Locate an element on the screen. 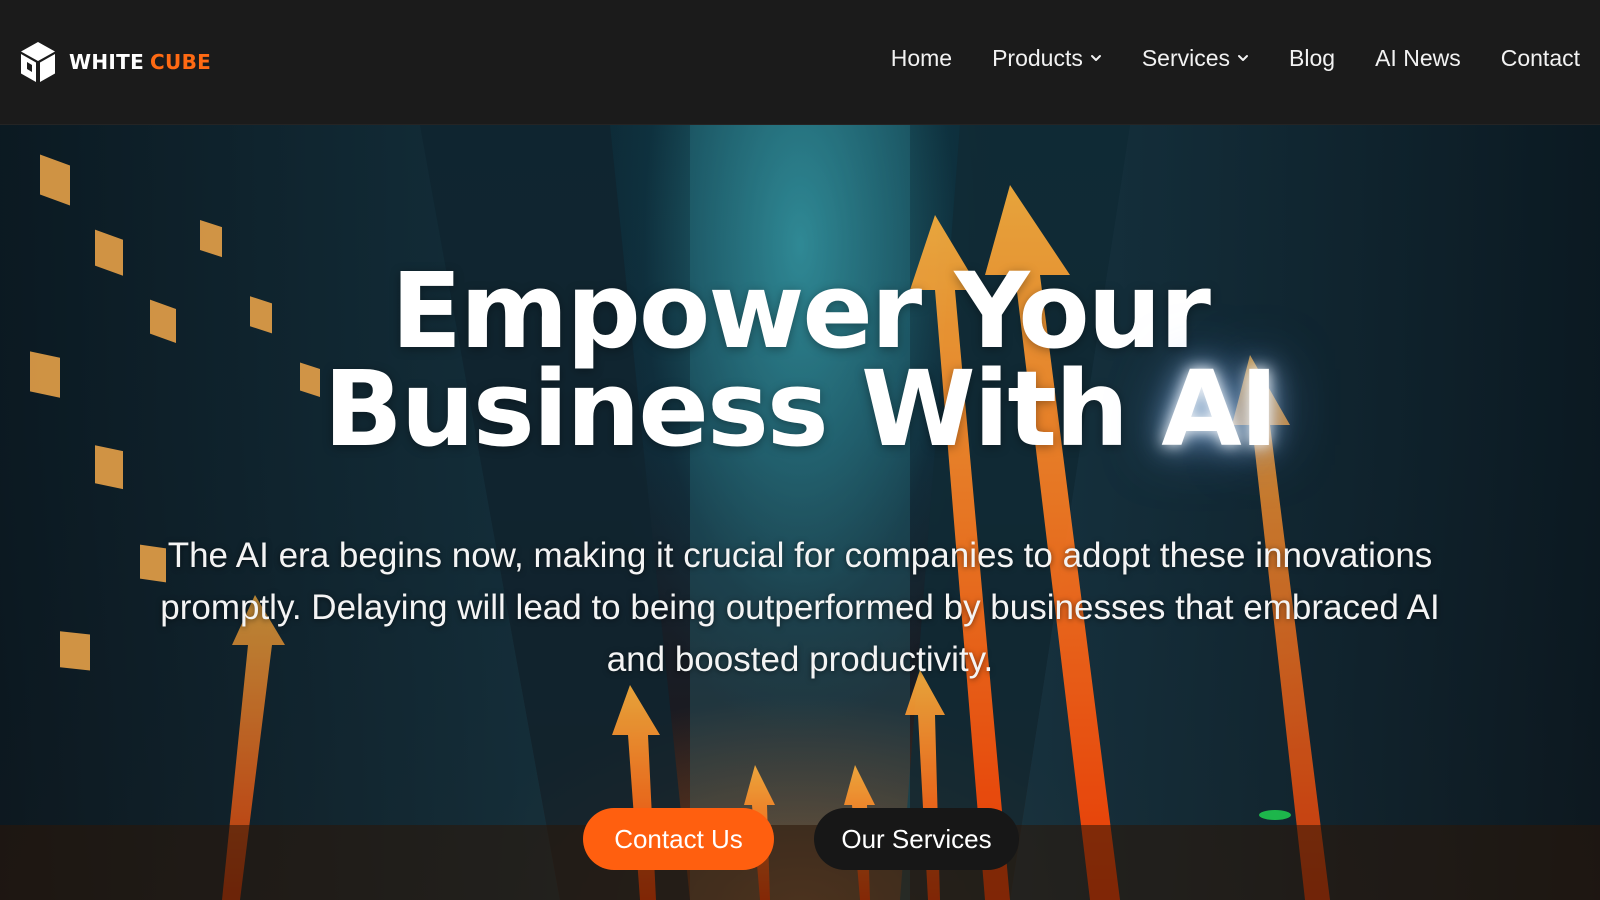 This screenshot has width=1600, height=900. nav-item-label: Contact is located at coordinates (1540, 57).